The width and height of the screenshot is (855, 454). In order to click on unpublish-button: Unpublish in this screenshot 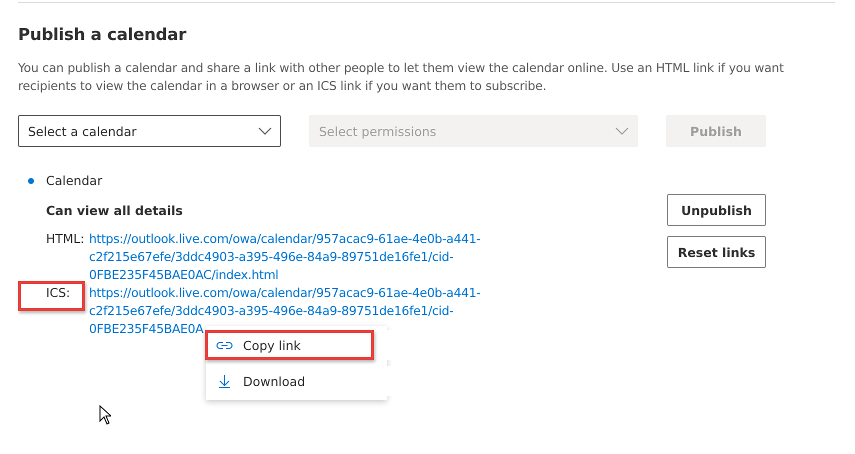, I will do `click(716, 210)`.